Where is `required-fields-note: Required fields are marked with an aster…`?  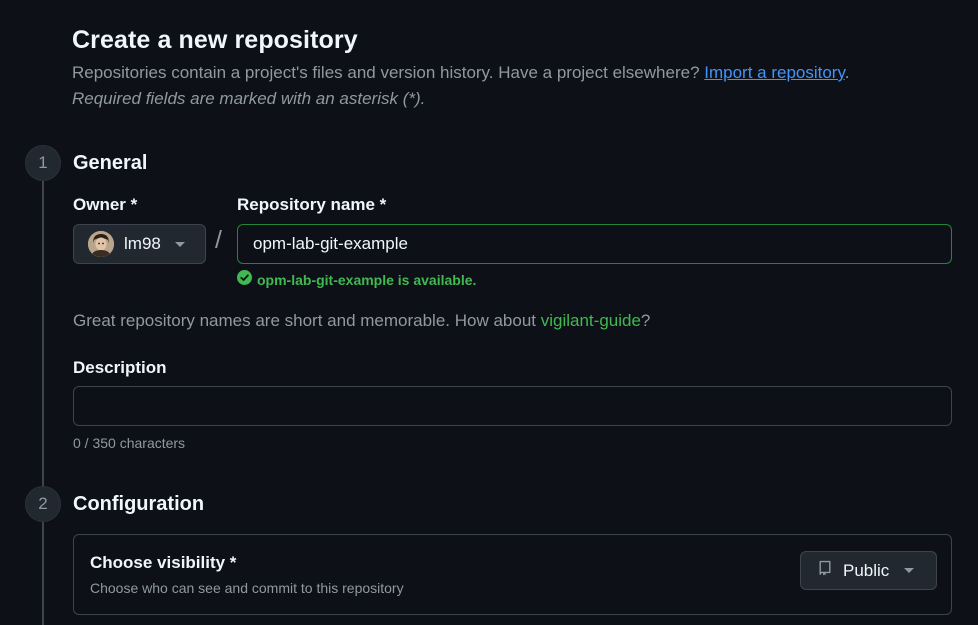
required-fields-note: Required fields are marked with an aster… is located at coordinates (249, 98).